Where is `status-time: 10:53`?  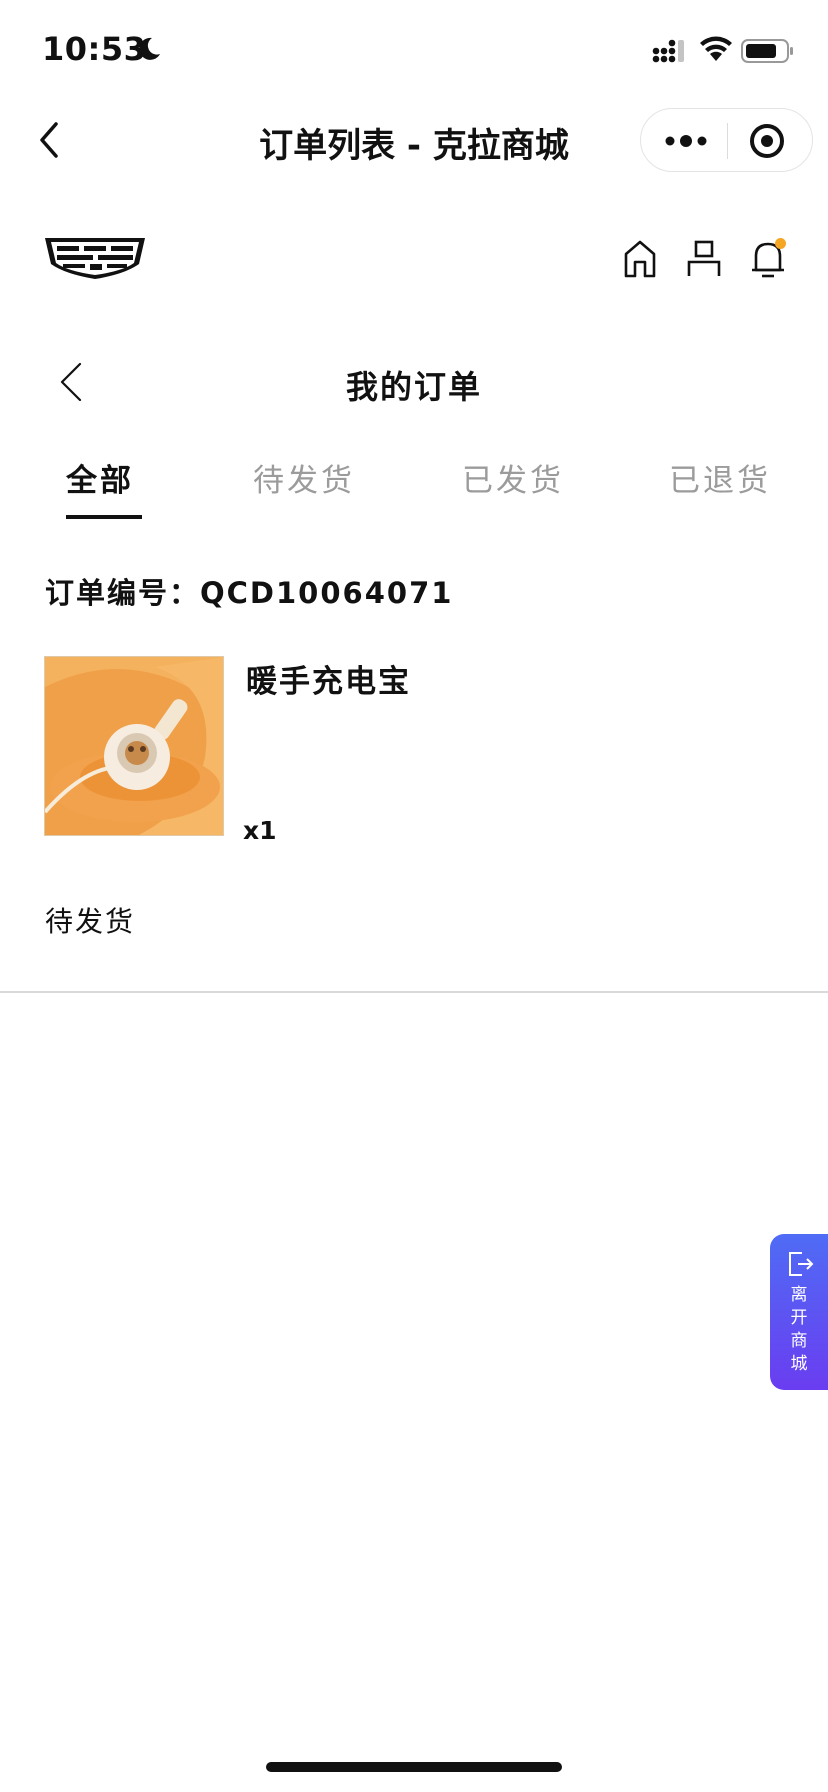
status-time: 10:53 is located at coordinates (94, 49).